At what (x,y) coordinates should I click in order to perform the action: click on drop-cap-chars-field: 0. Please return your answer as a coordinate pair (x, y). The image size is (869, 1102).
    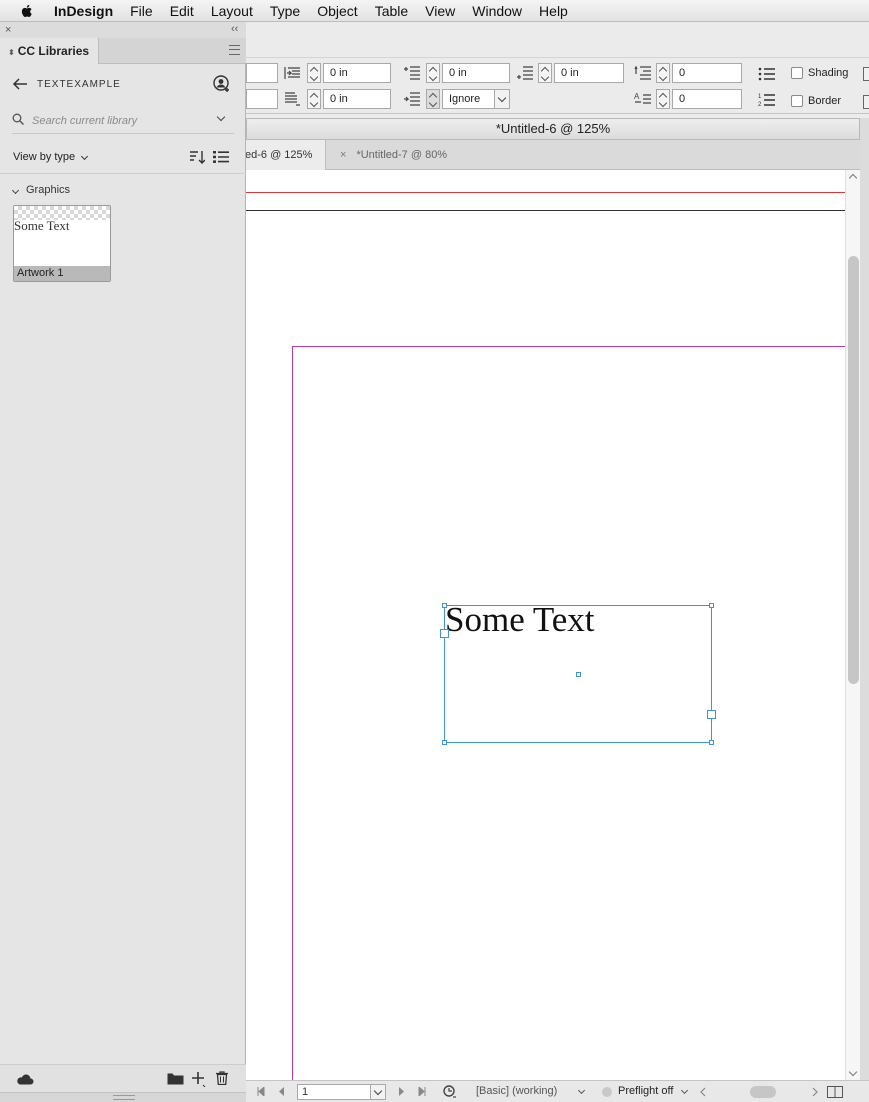
    Looking at the image, I should click on (707, 99).